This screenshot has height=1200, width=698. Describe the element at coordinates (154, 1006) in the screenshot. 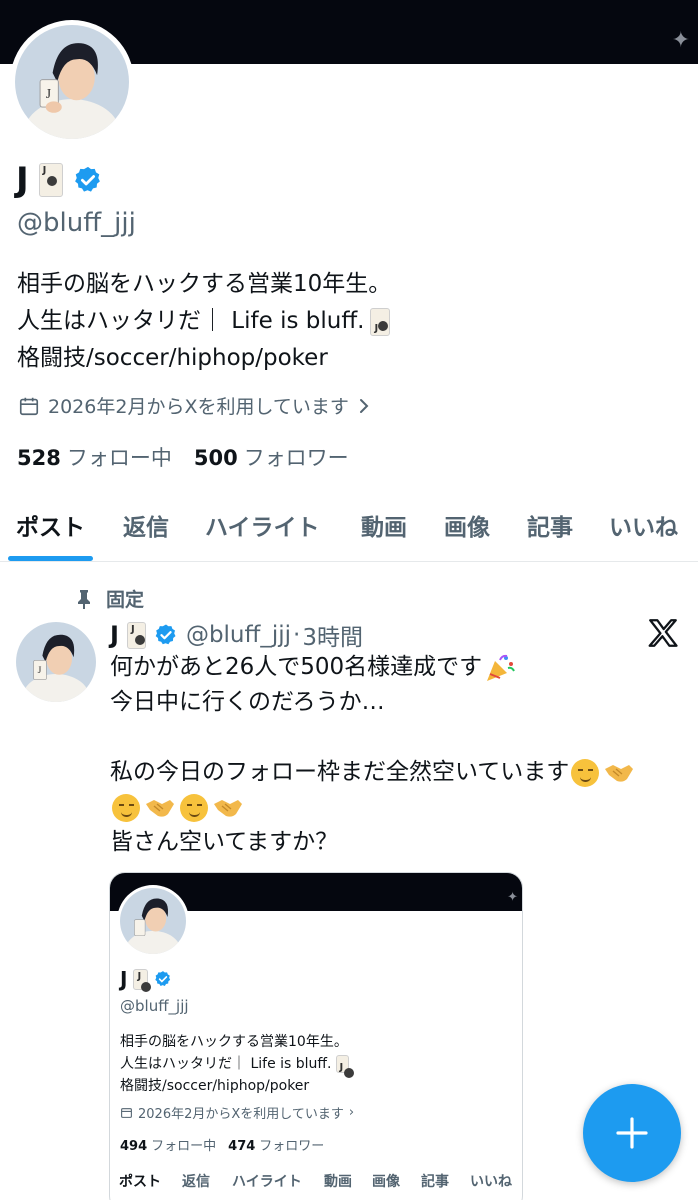

I see `embed-handle: @bluff_jjj` at that location.